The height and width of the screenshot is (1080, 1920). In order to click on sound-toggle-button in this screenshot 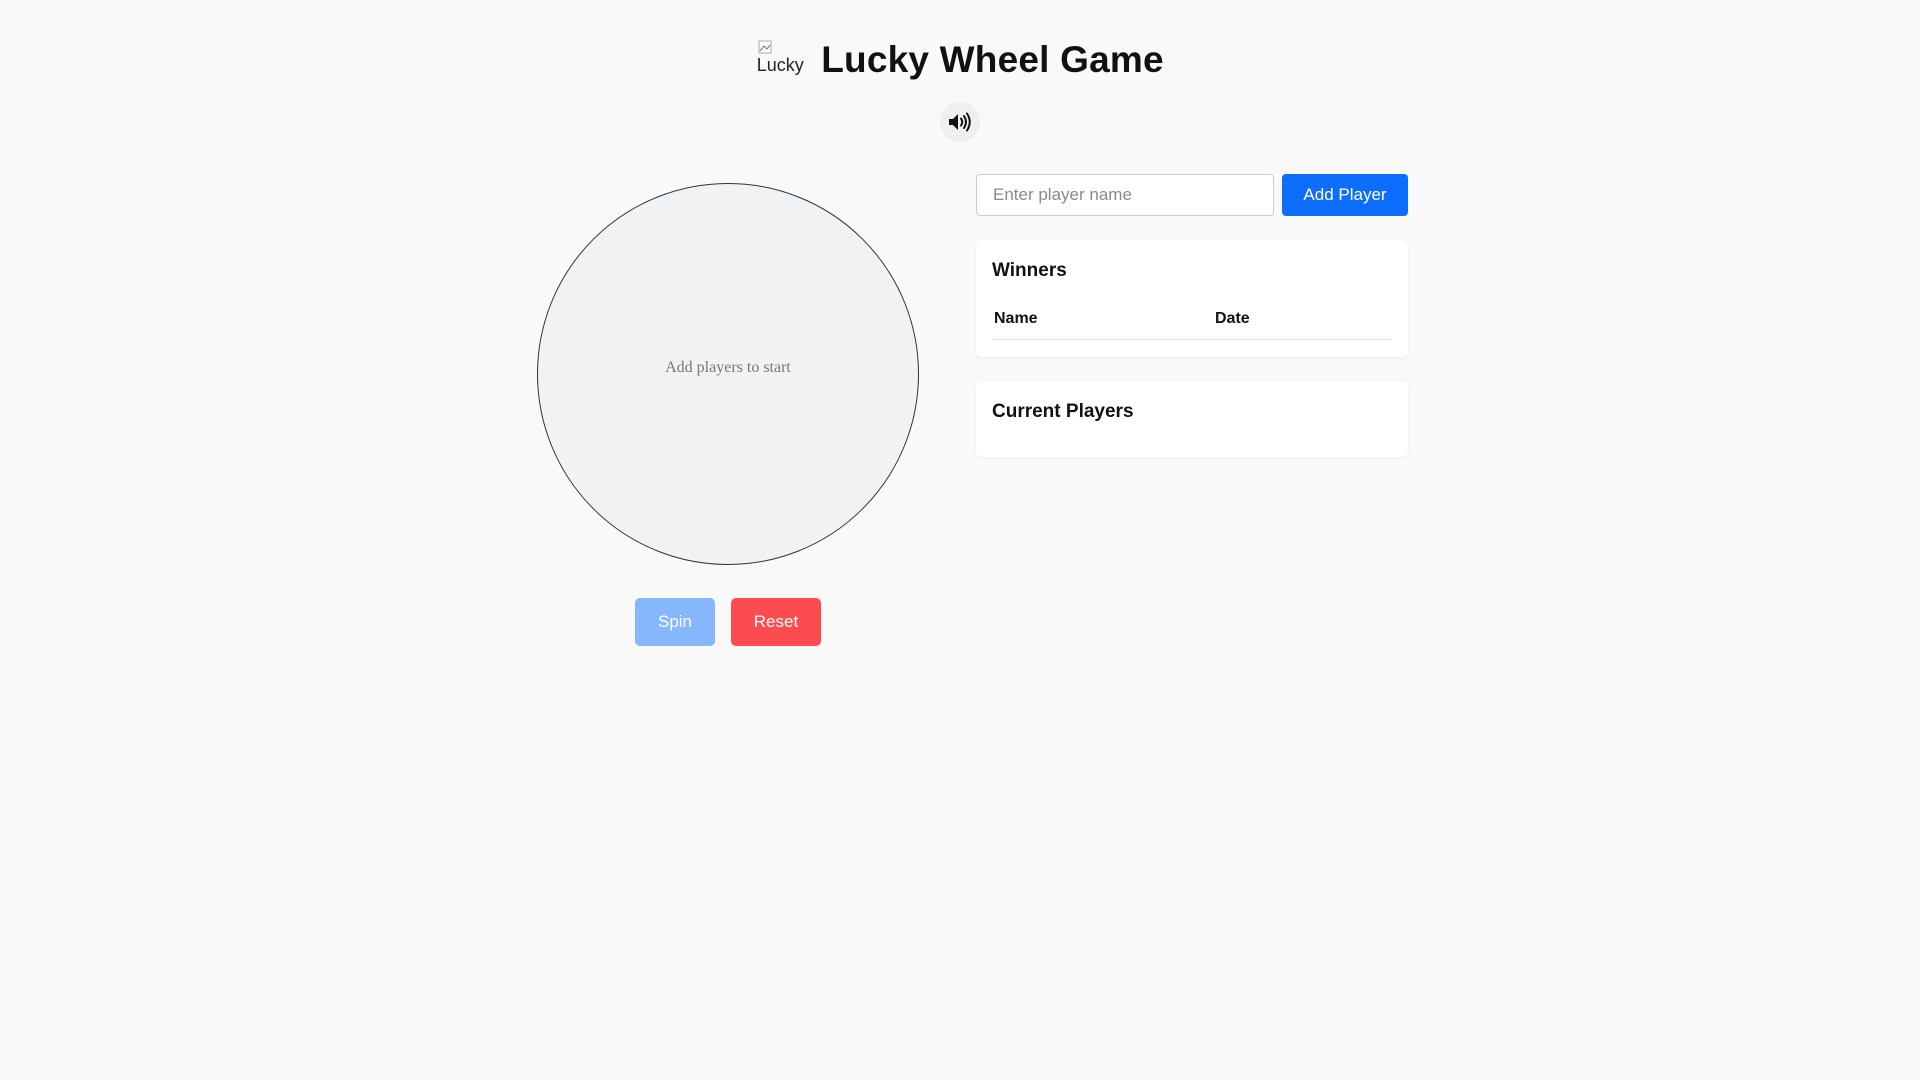, I will do `click(960, 122)`.